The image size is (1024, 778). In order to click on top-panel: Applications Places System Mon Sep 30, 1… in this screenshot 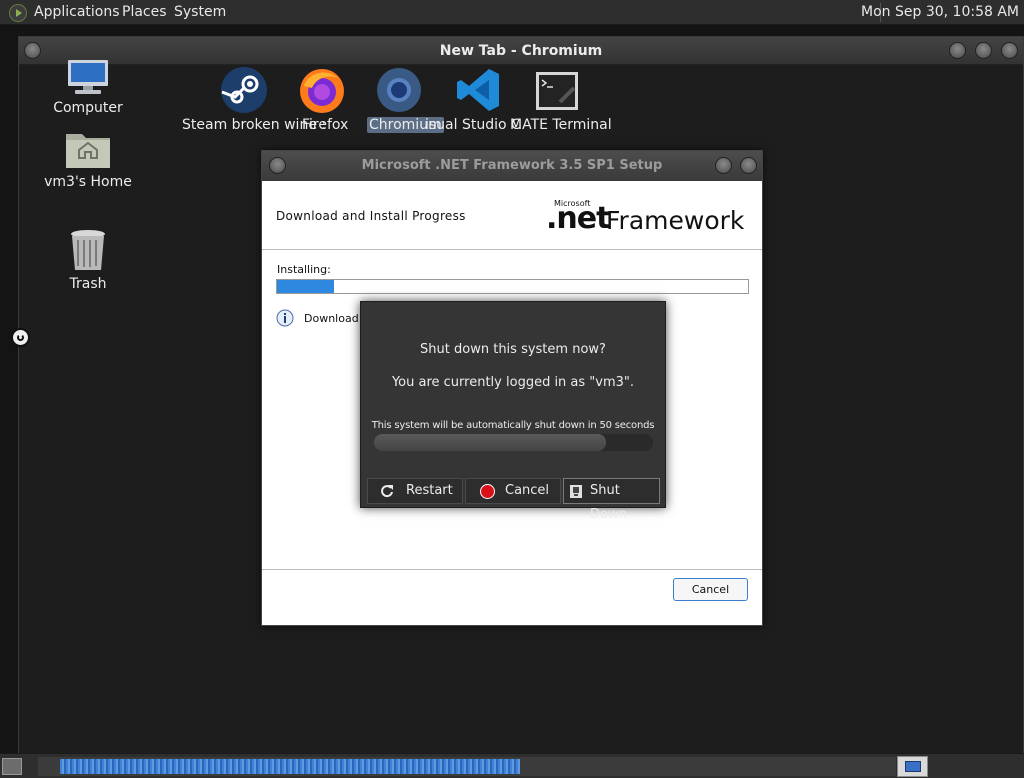, I will do `click(512, 12)`.